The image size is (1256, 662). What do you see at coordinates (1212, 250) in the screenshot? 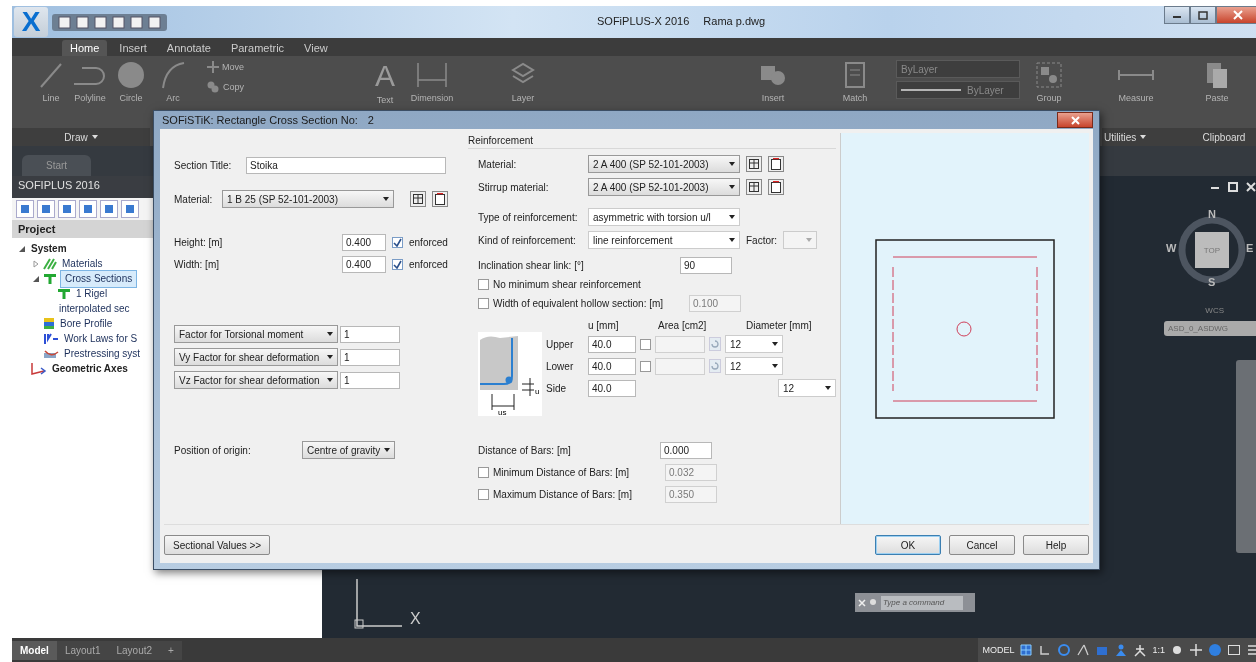
I see `compass-ring` at bounding box center [1212, 250].